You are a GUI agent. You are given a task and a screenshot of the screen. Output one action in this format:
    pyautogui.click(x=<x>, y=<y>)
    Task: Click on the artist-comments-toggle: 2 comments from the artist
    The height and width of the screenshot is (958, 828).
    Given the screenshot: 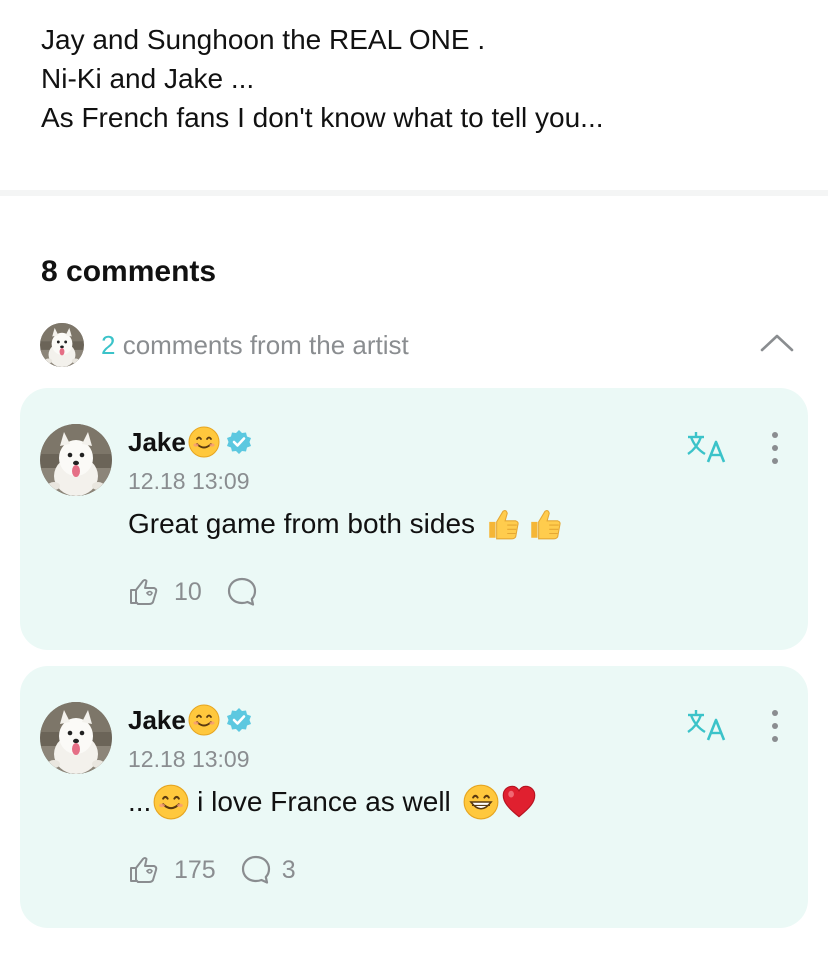 What is the action you would take?
    pyautogui.click(x=417, y=345)
    